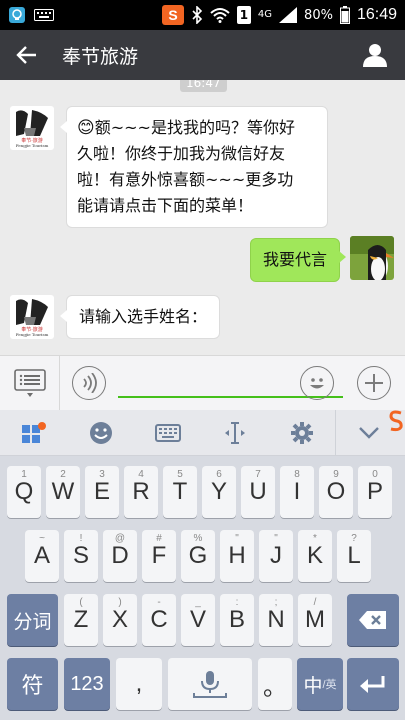 Image resolution: width=405 pixels, height=720 pixels. Describe the element at coordinates (143, 316) in the screenshot. I see `message-text: 请输入选手姓名：` at that location.